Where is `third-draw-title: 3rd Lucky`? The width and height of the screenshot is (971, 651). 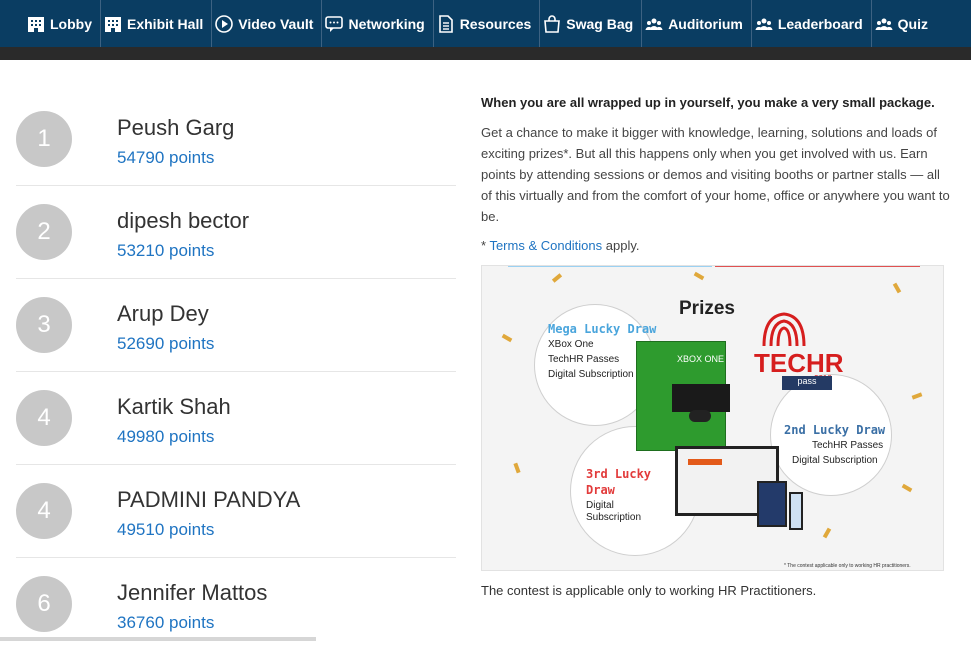 third-draw-title: 3rd Lucky is located at coordinates (619, 474).